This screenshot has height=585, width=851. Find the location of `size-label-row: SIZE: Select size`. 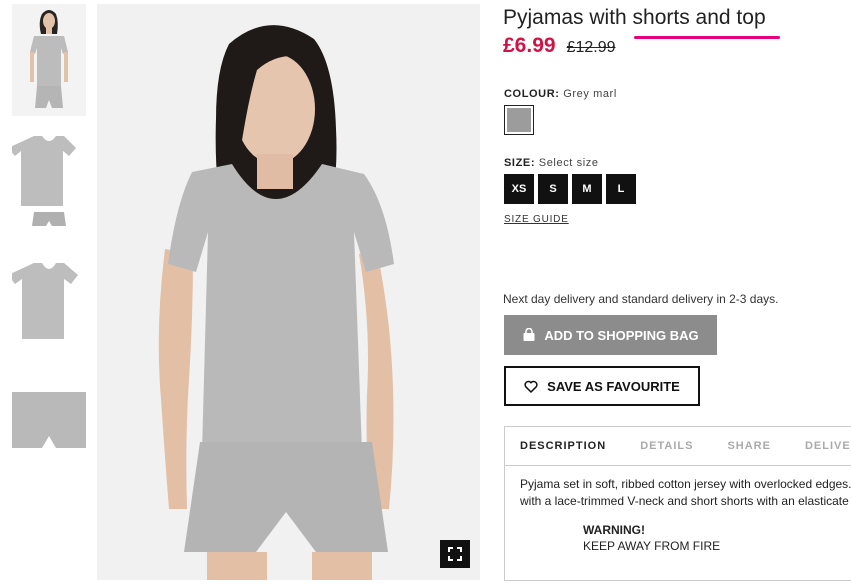

size-label-row: SIZE: Select size is located at coordinates (551, 163).